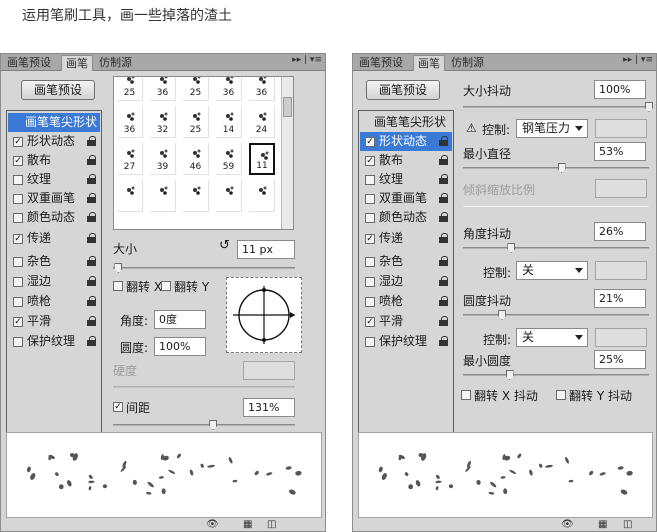 This screenshot has width=657, height=532. I want to click on brush-tip: 24, so click(262, 122).